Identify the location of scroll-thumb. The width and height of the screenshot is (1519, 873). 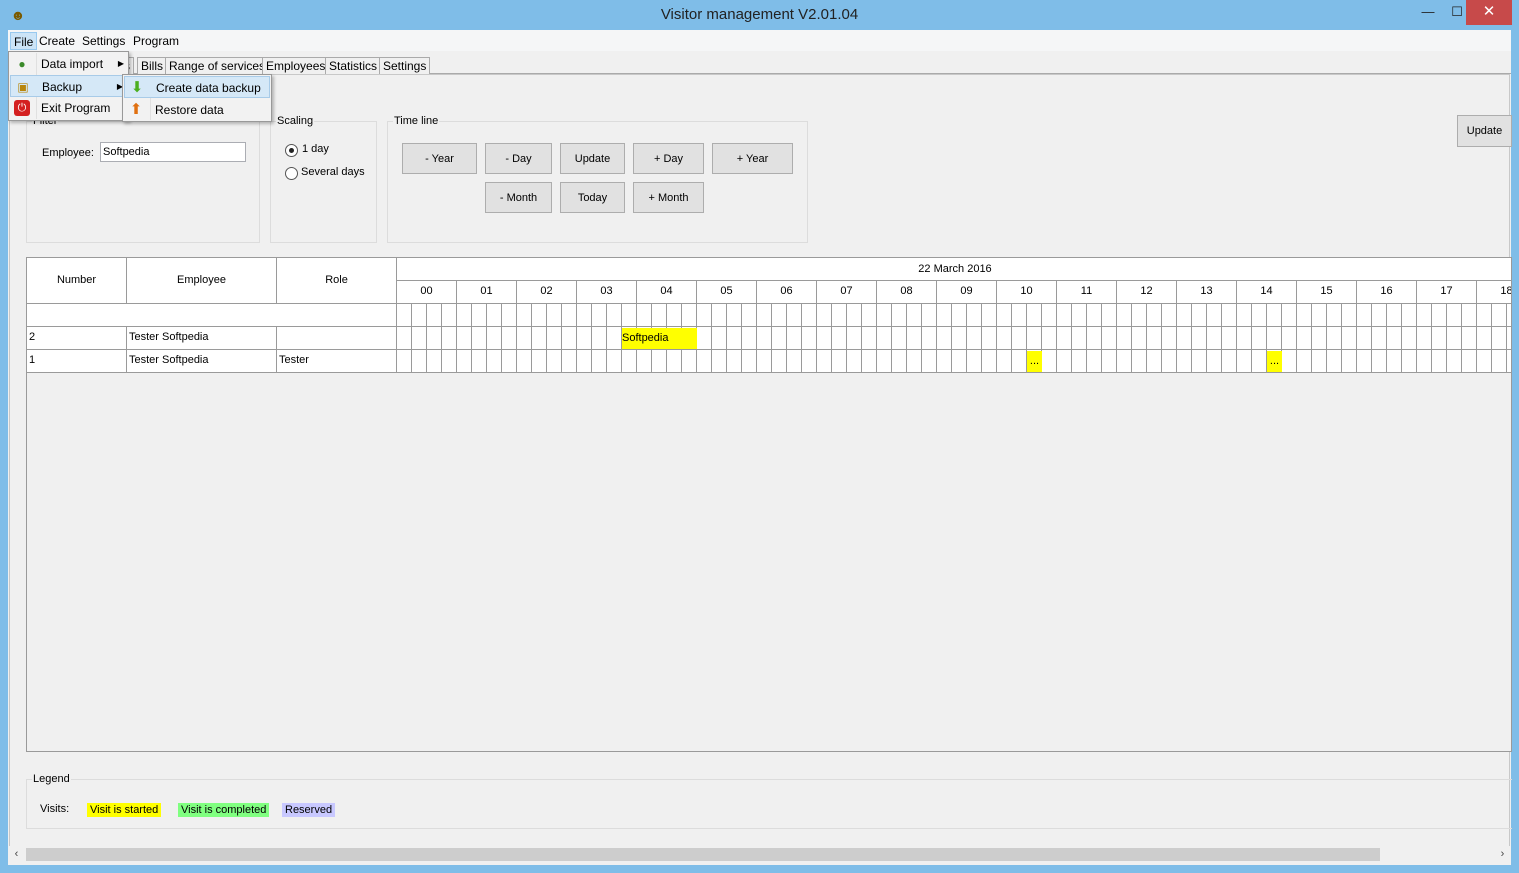
(703, 854).